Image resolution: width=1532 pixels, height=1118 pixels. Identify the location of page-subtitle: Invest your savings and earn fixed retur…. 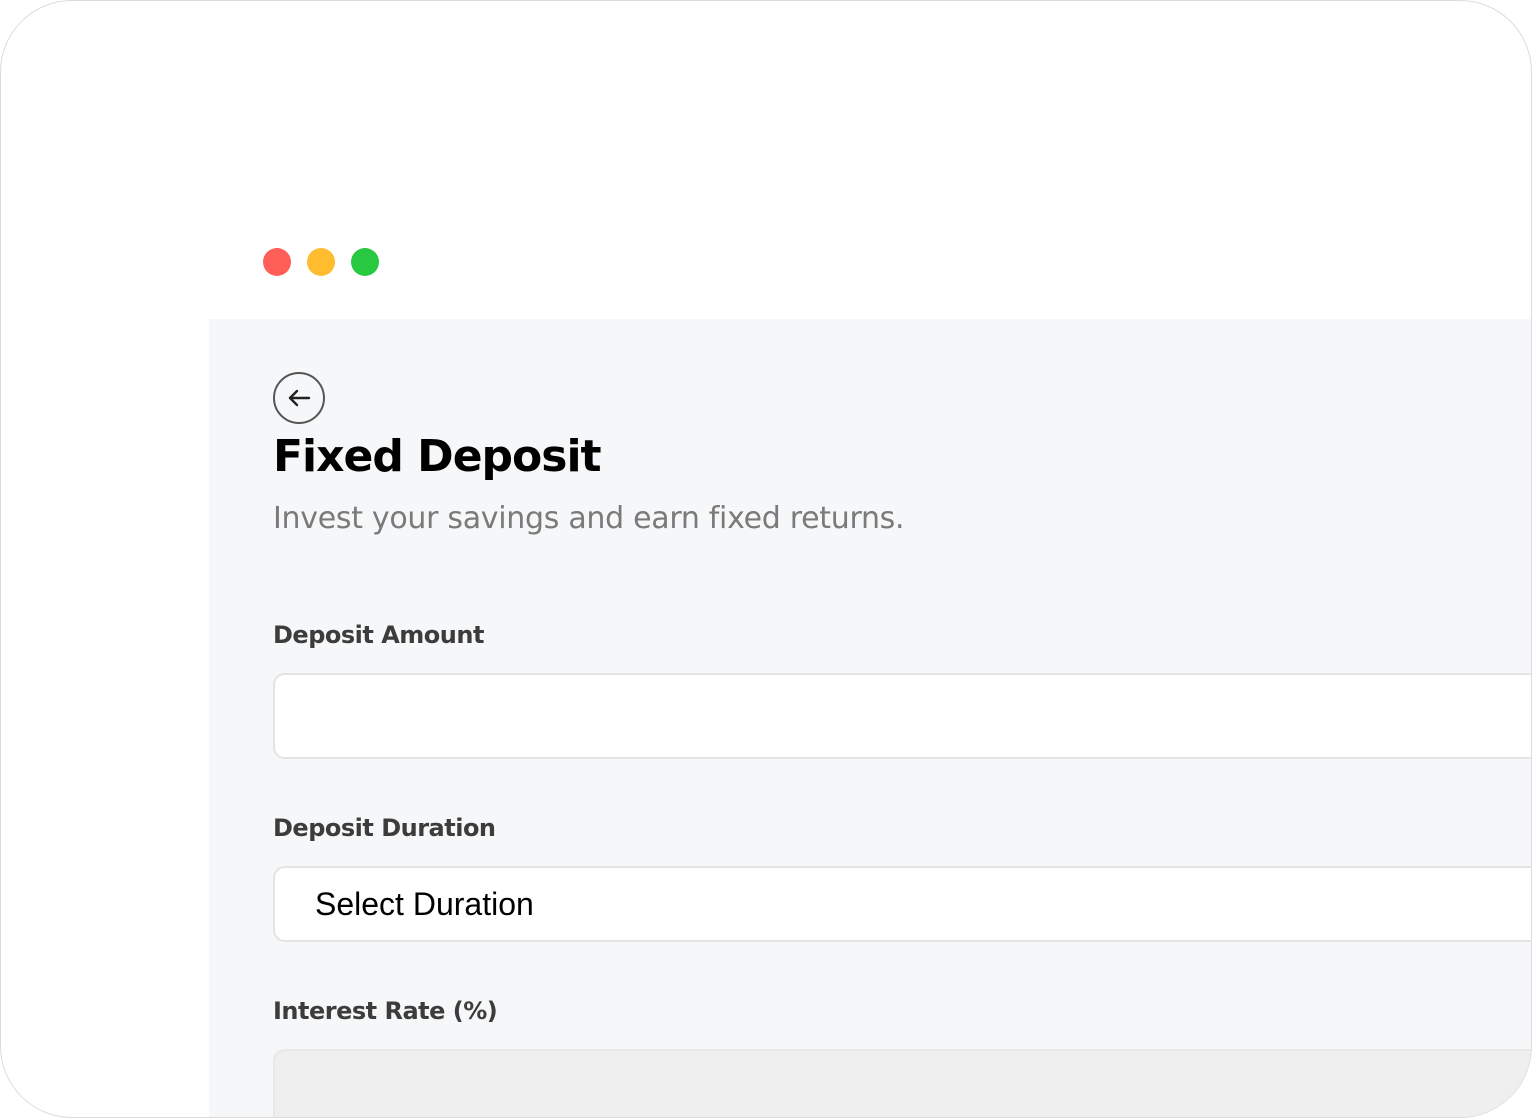
(589, 518).